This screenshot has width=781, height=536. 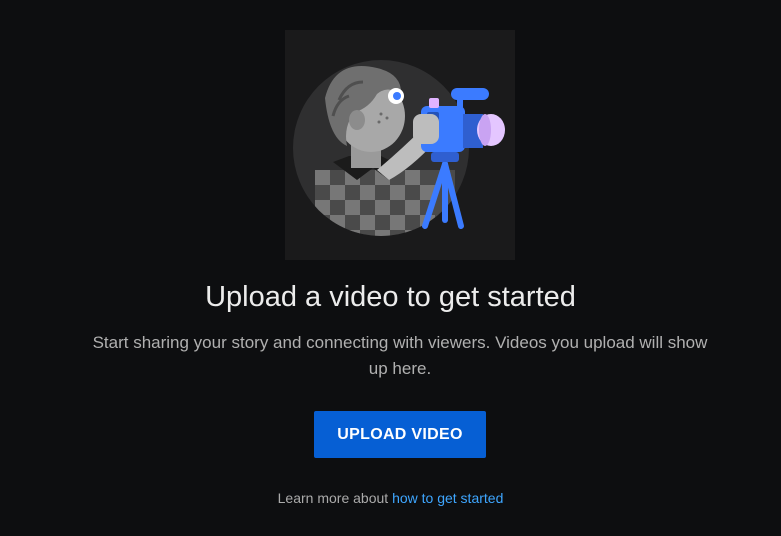 What do you see at coordinates (390, 297) in the screenshot?
I see `empty-state-title: Upload a video to get started` at bounding box center [390, 297].